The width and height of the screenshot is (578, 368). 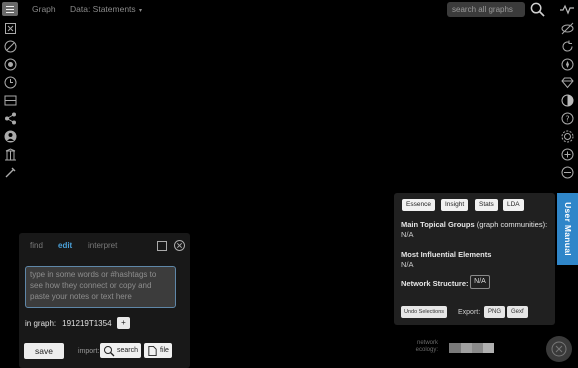 What do you see at coordinates (44, 351) in the screenshot?
I see `save-button: save` at bounding box center [44, 351].